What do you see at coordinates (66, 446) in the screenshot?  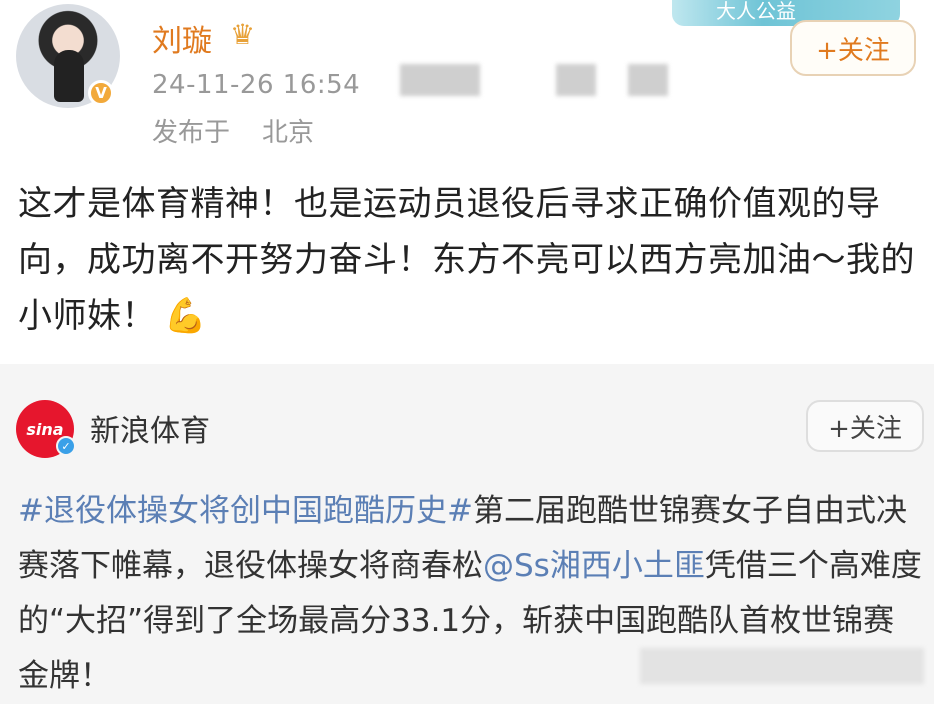 I see `verified-blue-icon: ✓` at bounding box center [66, 446].